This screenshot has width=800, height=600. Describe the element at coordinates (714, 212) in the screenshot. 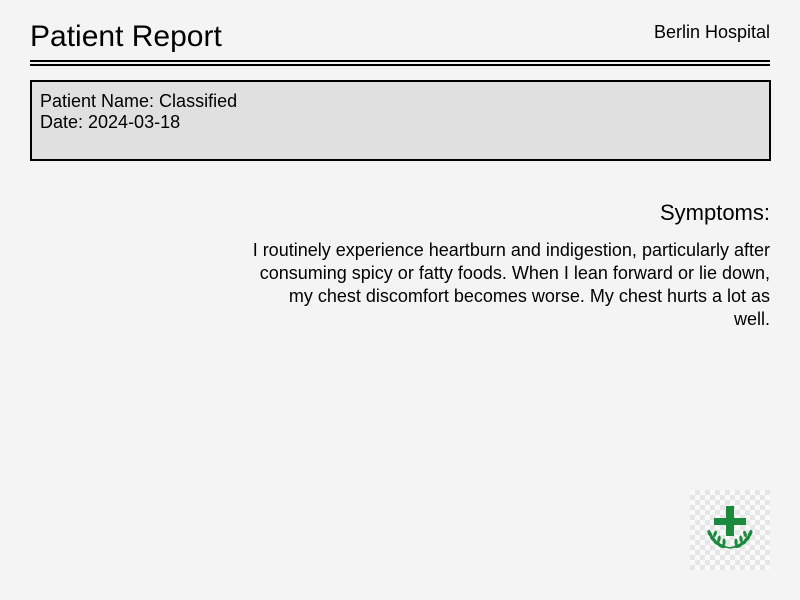

I see `symptoms-heading: Symptoms:` at that location.